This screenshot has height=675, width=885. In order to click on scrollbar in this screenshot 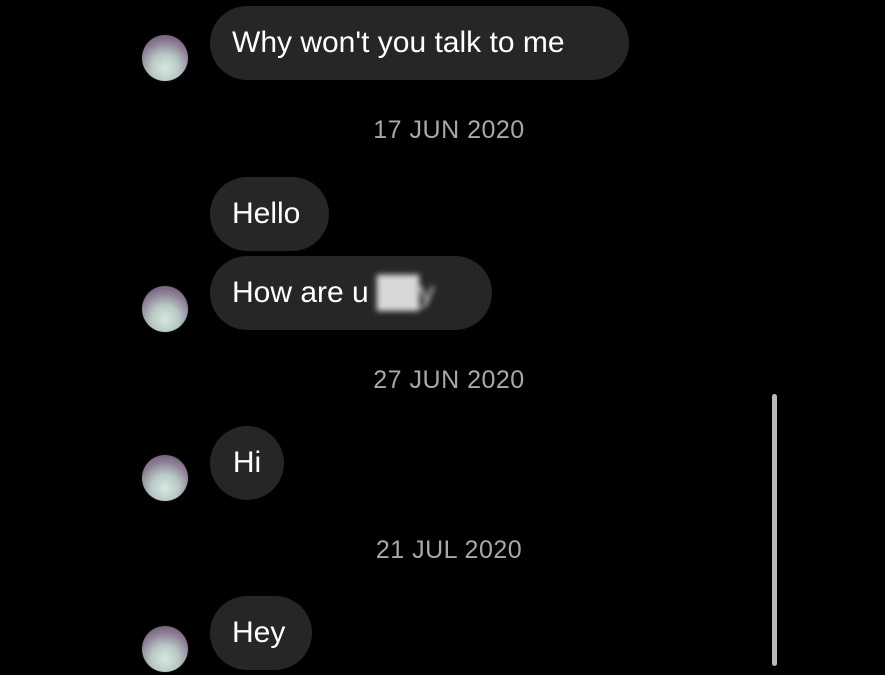, I will do `click(774, 530)`.